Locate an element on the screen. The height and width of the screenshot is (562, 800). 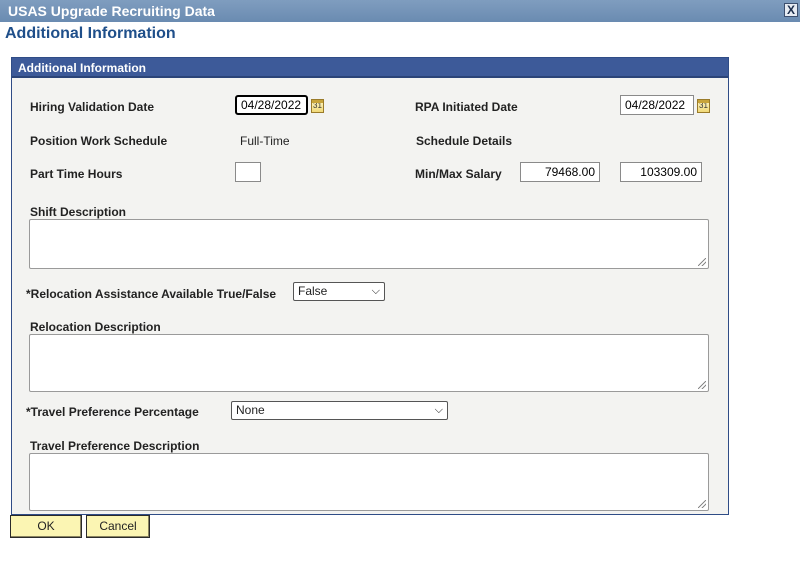
ok-button: OK is located at coordinates (46, 526).